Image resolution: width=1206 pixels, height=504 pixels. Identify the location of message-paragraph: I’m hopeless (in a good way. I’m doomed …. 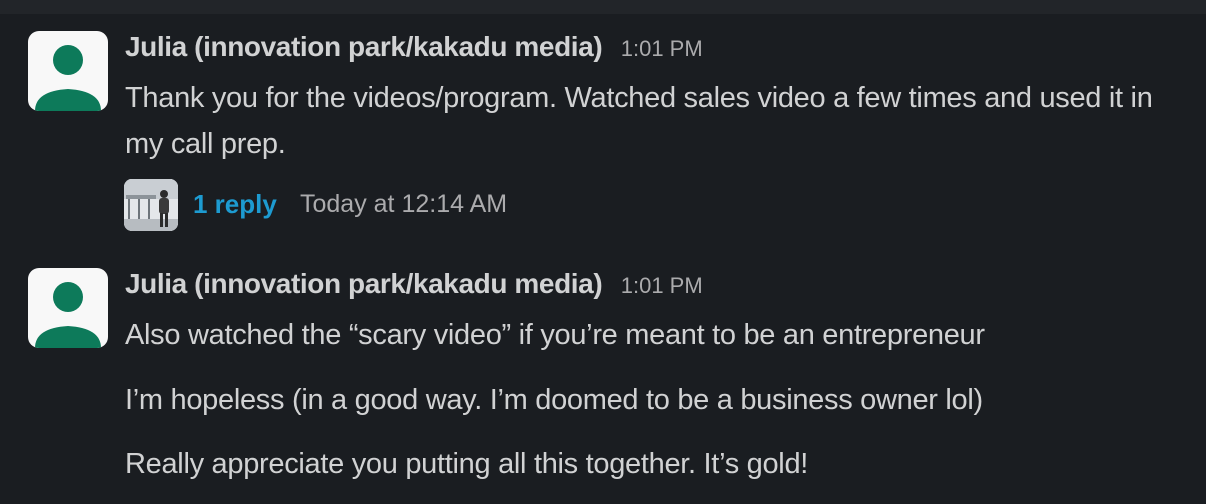
(554, 400).